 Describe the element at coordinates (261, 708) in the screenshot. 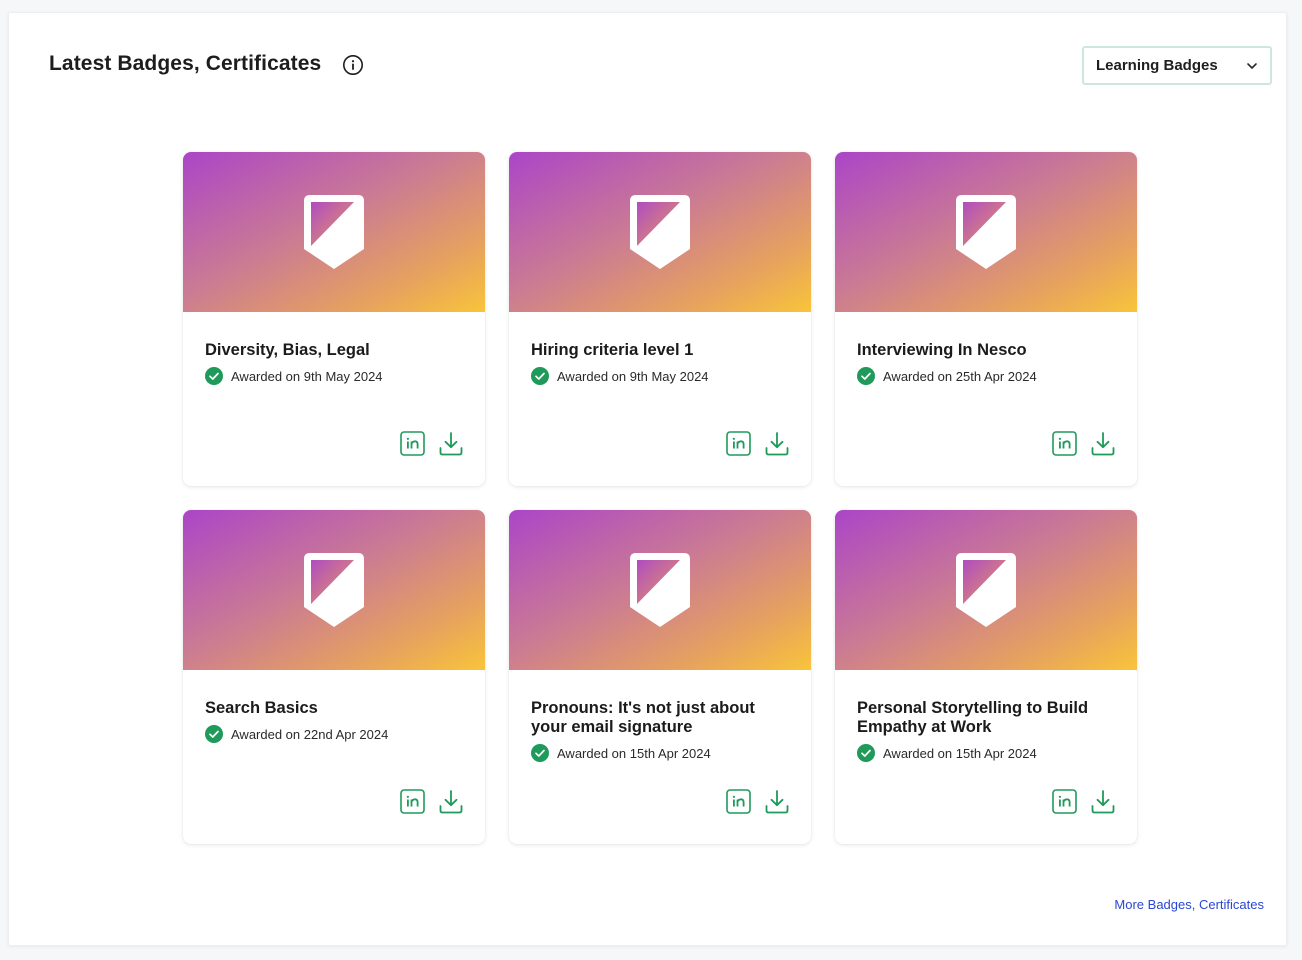

I see `badge-title: Search Basics` at that location.